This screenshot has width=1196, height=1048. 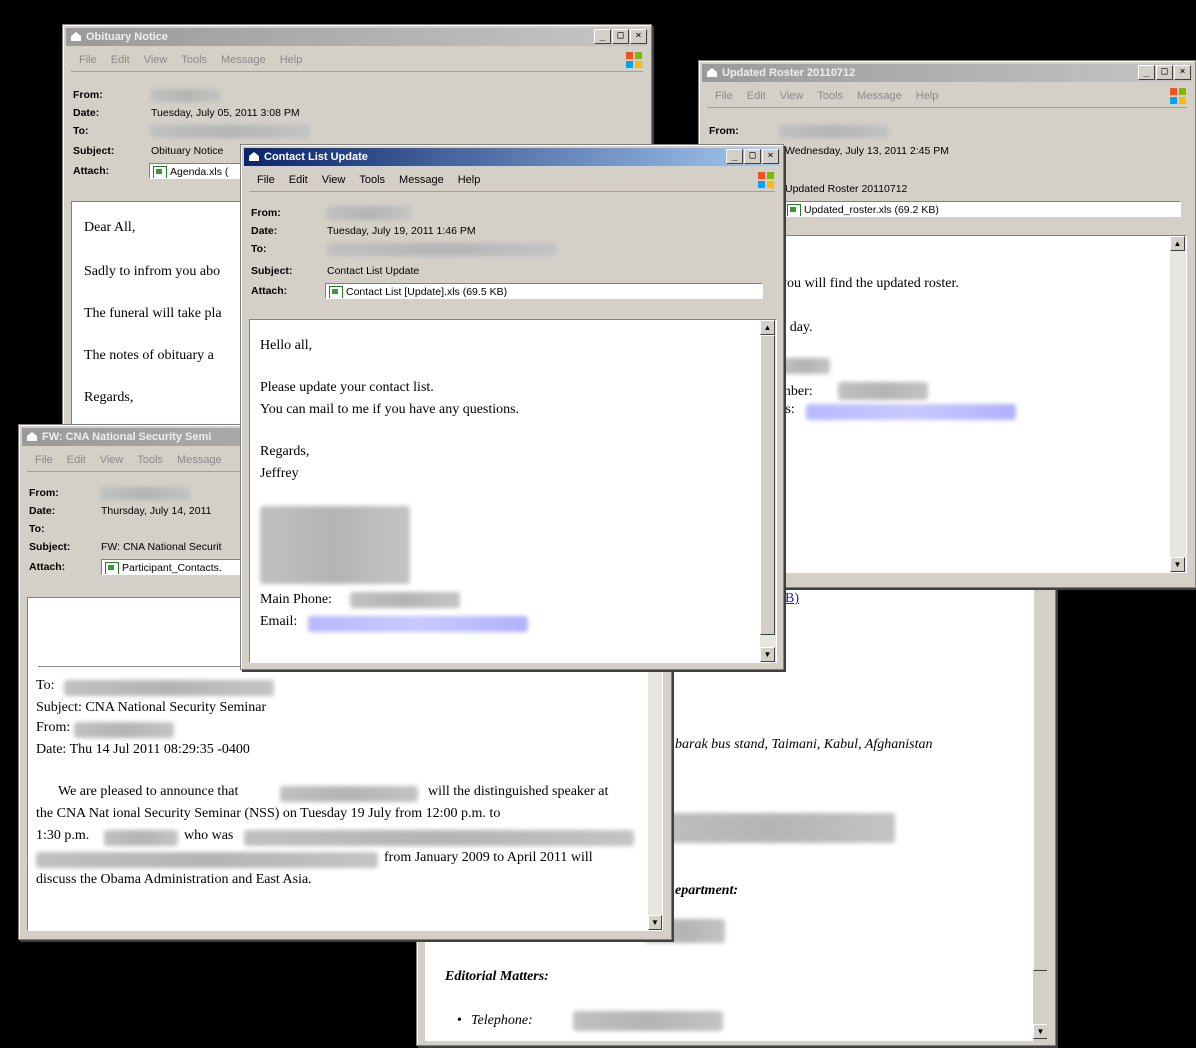 What do you see at coordinates (151, 707) in the screenshot?
I see `body-line: Subject: CNA National Security Seminar` at bounding box center [151, 707].